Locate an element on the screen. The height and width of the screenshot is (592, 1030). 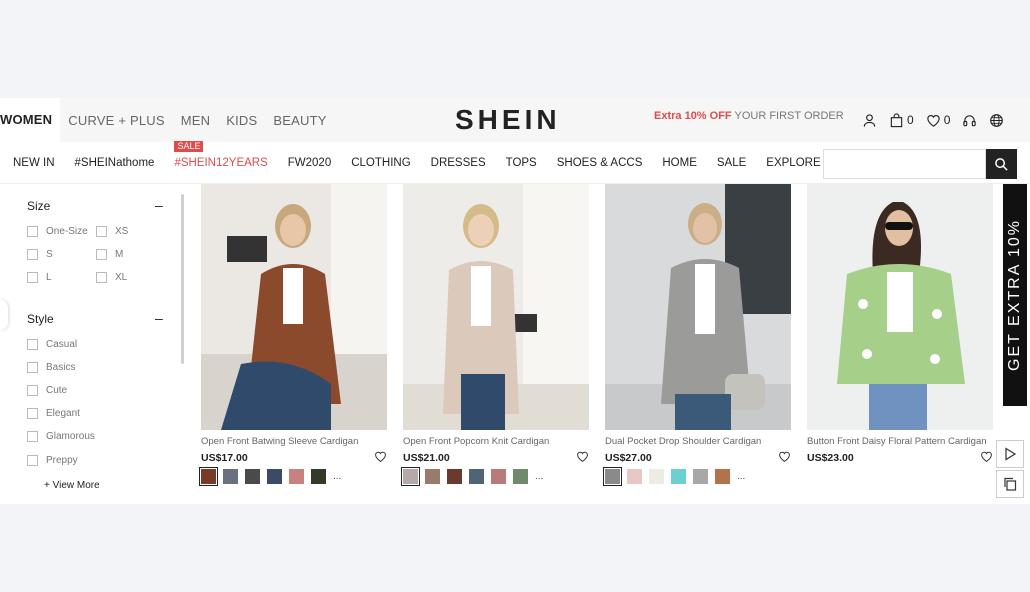
filter-style-option: Elegant is located at coordinates (53, 413).